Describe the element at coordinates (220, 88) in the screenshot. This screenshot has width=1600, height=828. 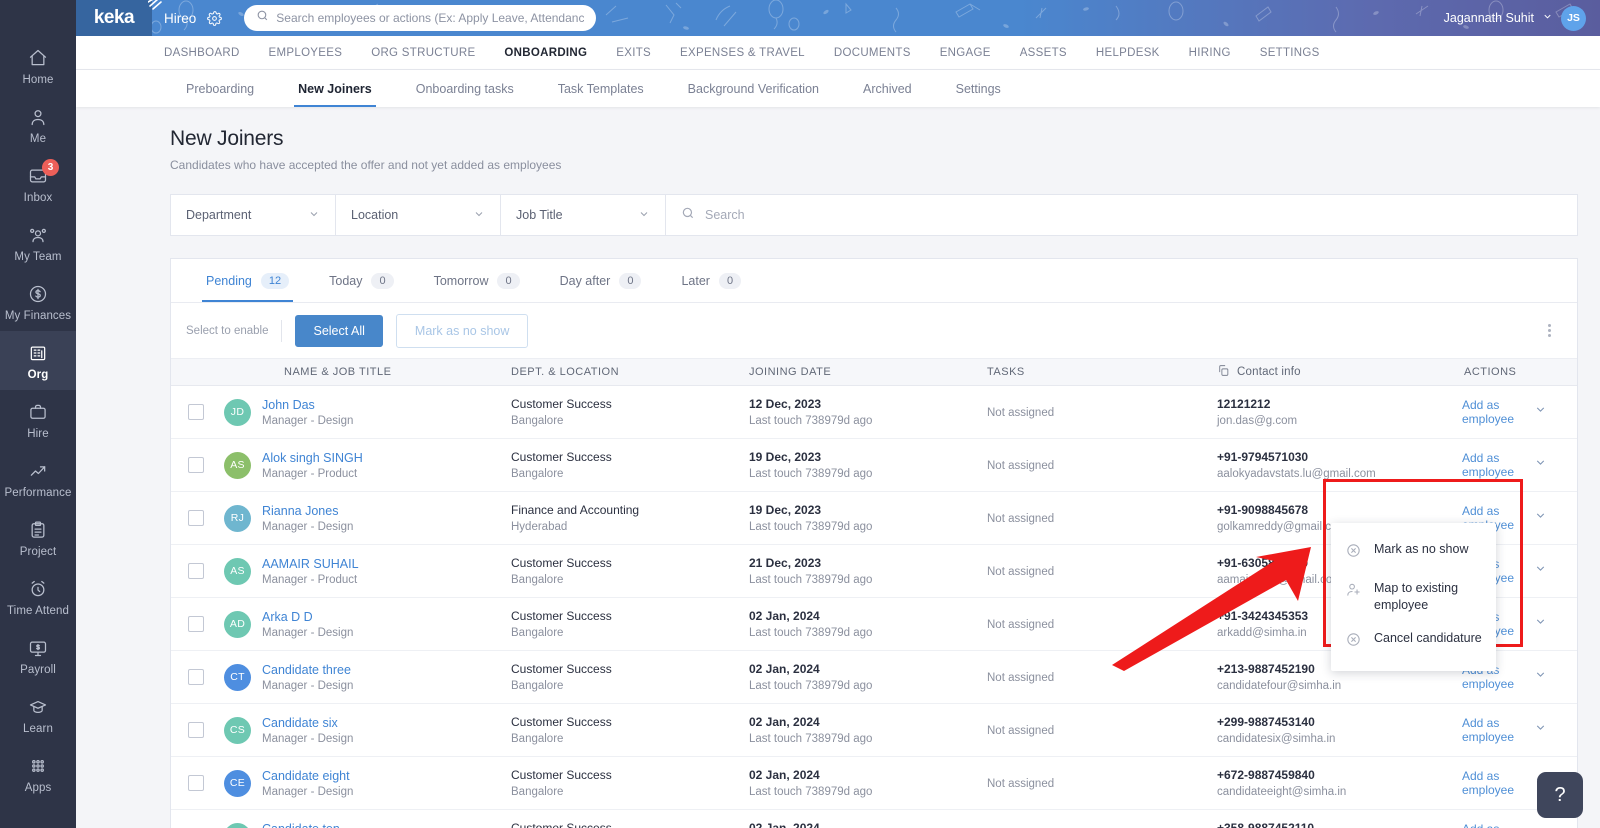
I see `subnav-item-preboarding: Preboarding` at that location.